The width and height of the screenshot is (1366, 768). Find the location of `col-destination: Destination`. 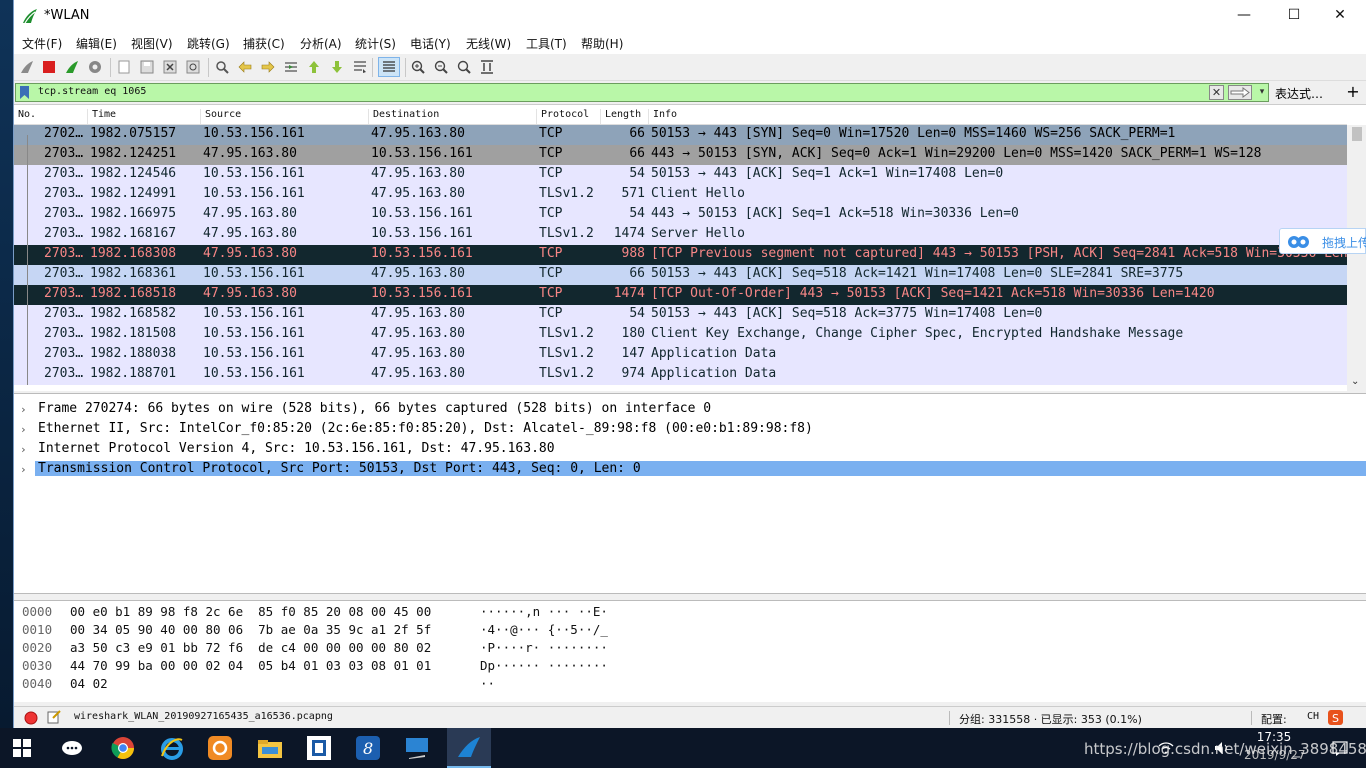

col-destination: Destination is located at coordinates (403, 116).